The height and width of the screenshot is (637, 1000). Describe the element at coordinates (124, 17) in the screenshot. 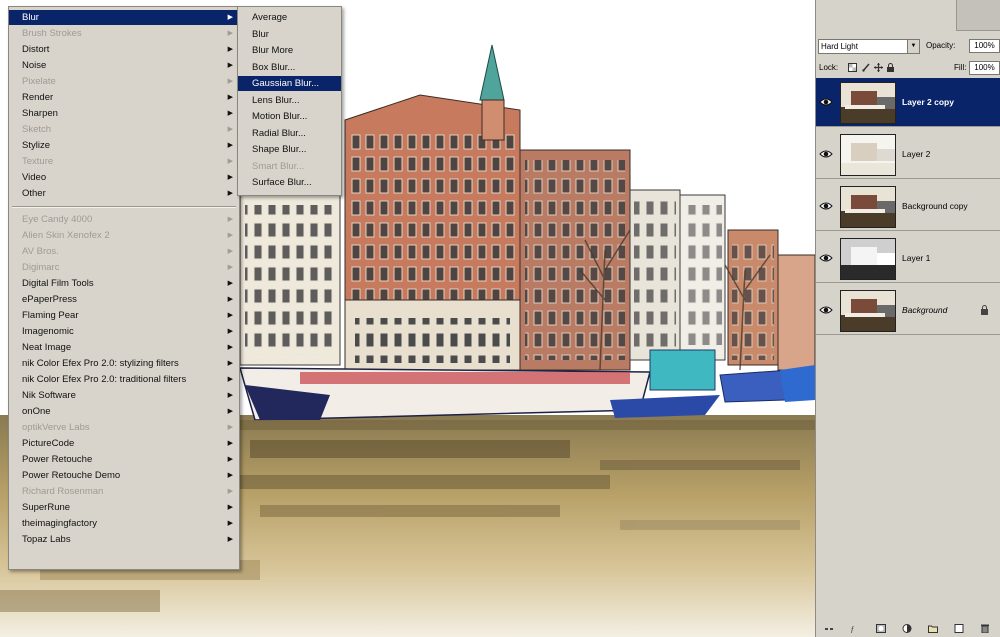

I see `filter-menu-item-blur: Blur ▶` at that location.